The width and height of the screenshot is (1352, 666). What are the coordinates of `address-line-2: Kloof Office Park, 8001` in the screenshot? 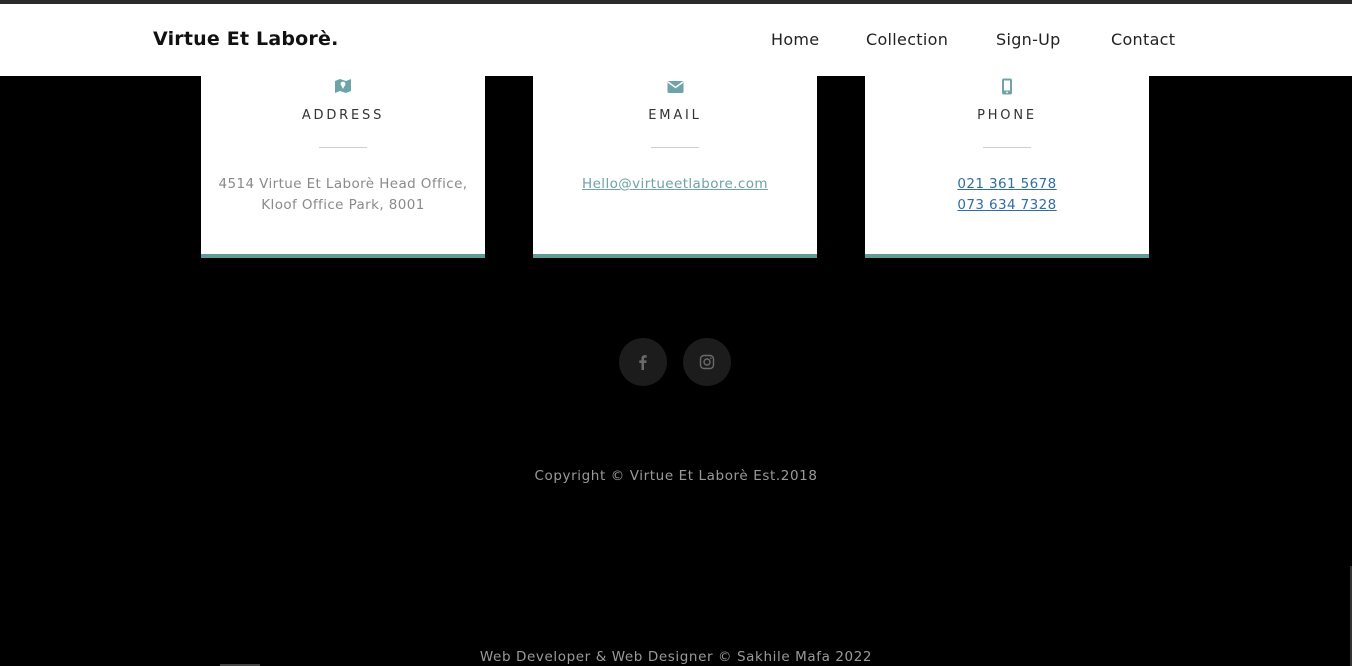 It's located at (343, 205).